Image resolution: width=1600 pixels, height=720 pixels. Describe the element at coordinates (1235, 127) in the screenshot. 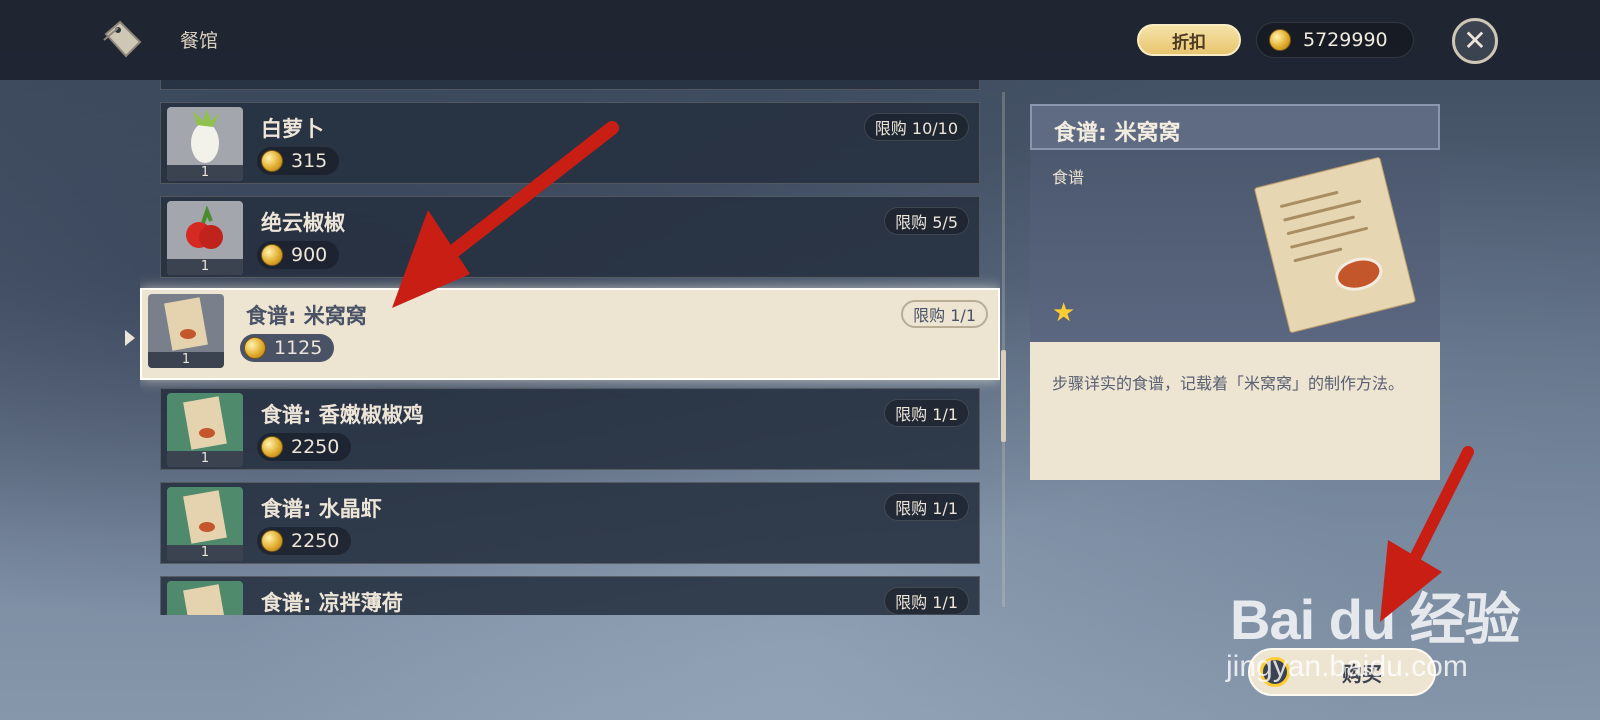

I see `detail-header: 食谱: 米窝窝` at that location.